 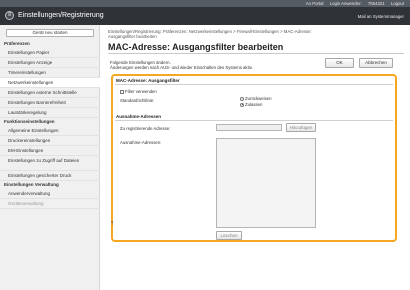 I want to click on app-logo-icon: ≡, so click(x=9, y=15).